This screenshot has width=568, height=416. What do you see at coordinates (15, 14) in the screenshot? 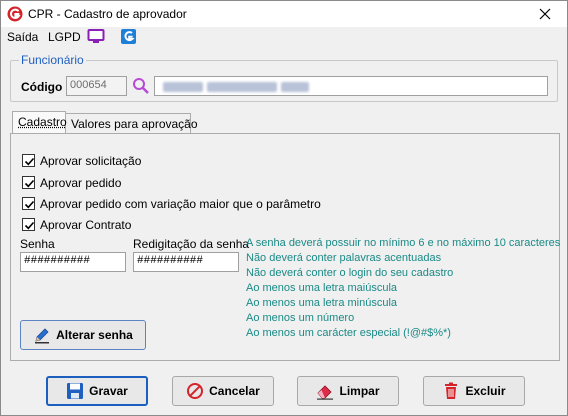
I see `app-logo-icon` at bounding box center [15, 14].